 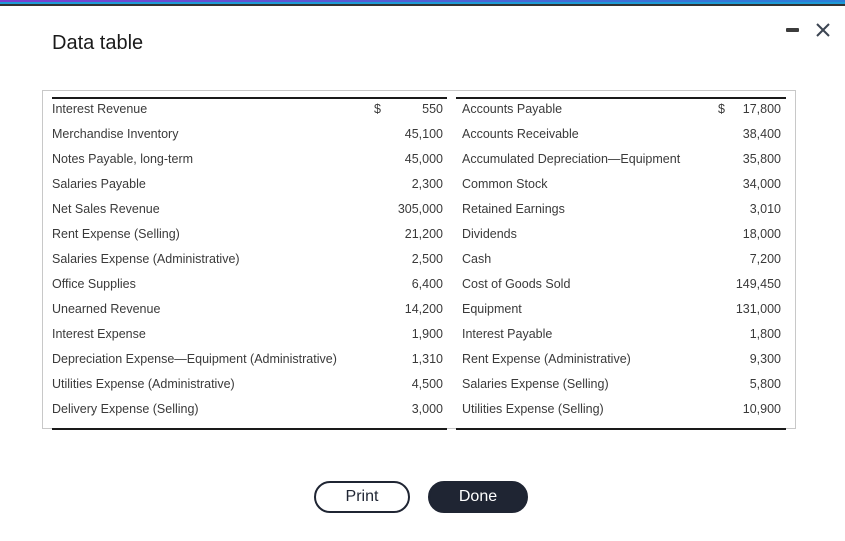 I want to click on row-label: Accumulated Depreciation—Equipment, so click(x=571, y=159).